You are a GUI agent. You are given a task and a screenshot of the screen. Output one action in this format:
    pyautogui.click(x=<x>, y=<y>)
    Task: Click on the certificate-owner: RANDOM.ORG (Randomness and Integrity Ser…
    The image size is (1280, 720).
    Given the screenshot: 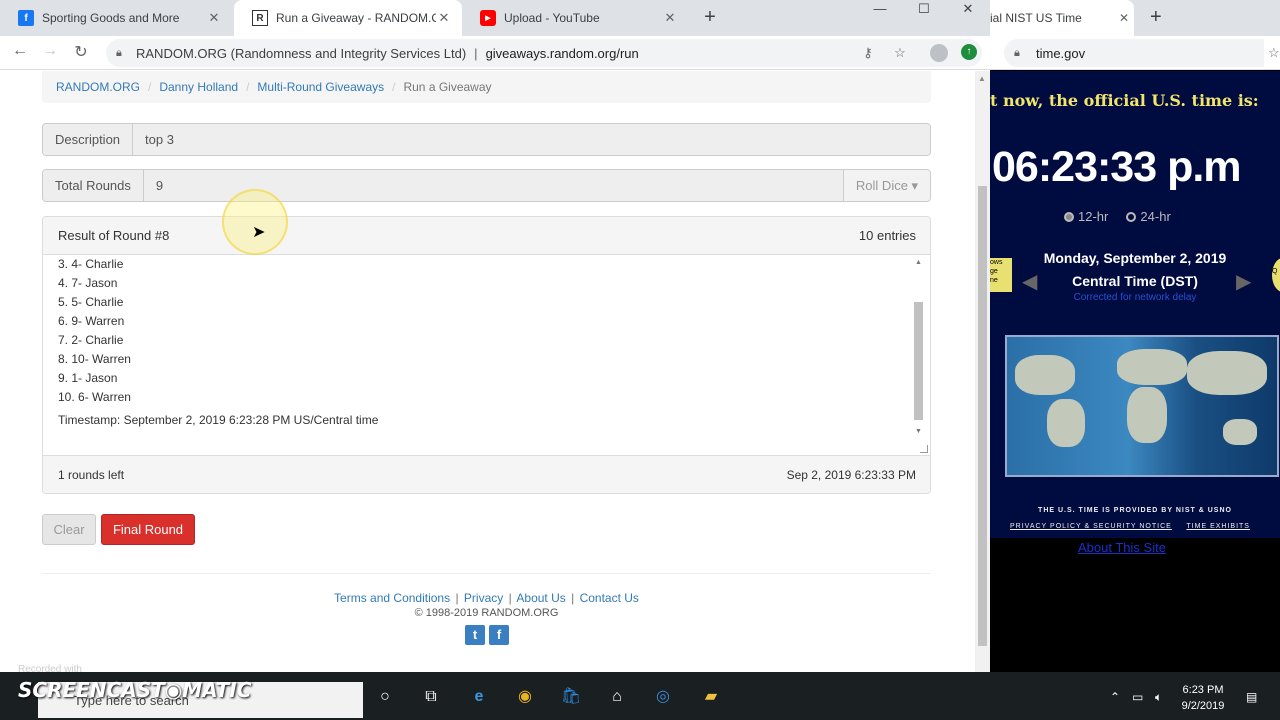 What is the action you would take?
    pyautogui.click(x=301, y=53)
    